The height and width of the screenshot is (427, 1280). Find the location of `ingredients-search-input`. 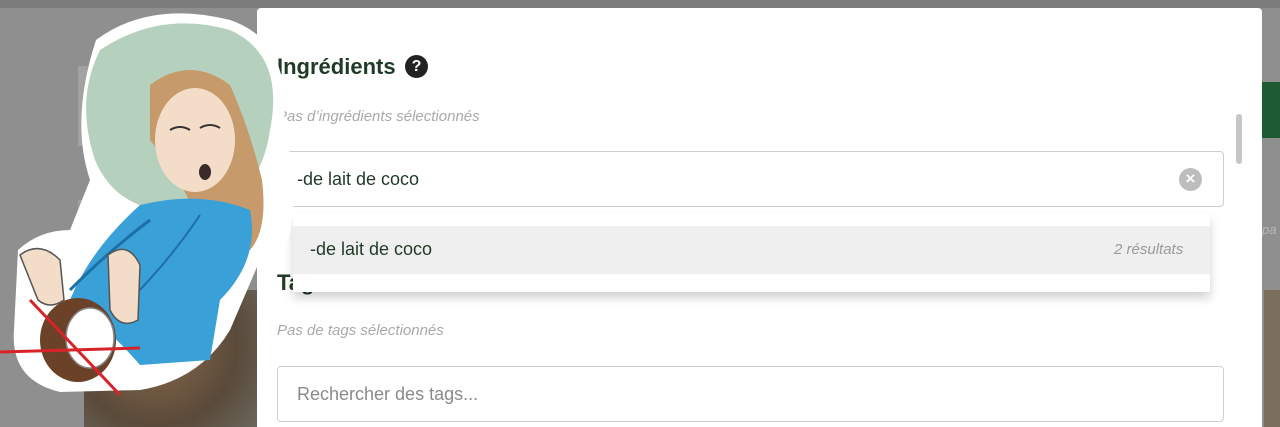

ingredients-search-input is located at coordinates (750, 179).